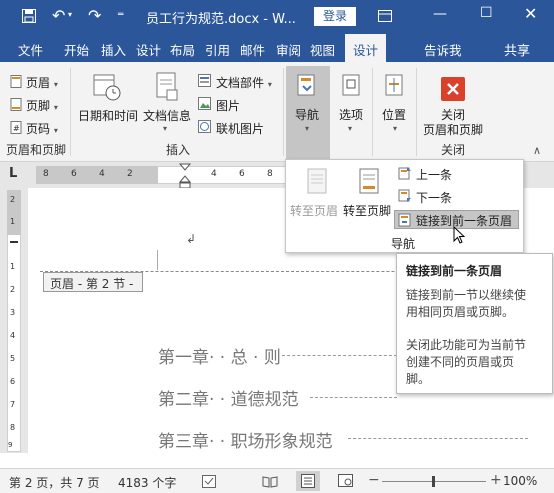  Describe the element at coordinates (369, 181) in the screenshot. I see `goto-footer-icon` at that location.